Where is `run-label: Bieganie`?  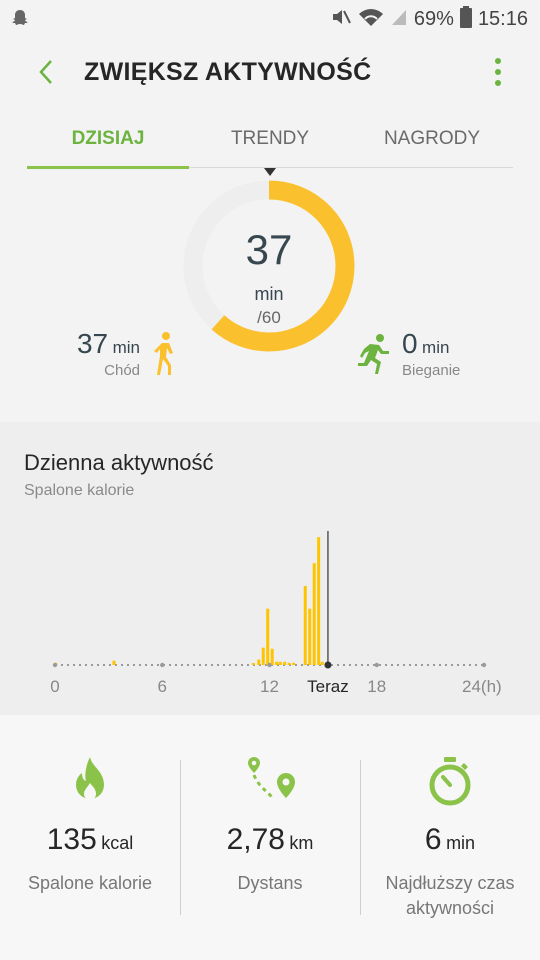 run-label: Bieganie is located at coordinates (431, 370).